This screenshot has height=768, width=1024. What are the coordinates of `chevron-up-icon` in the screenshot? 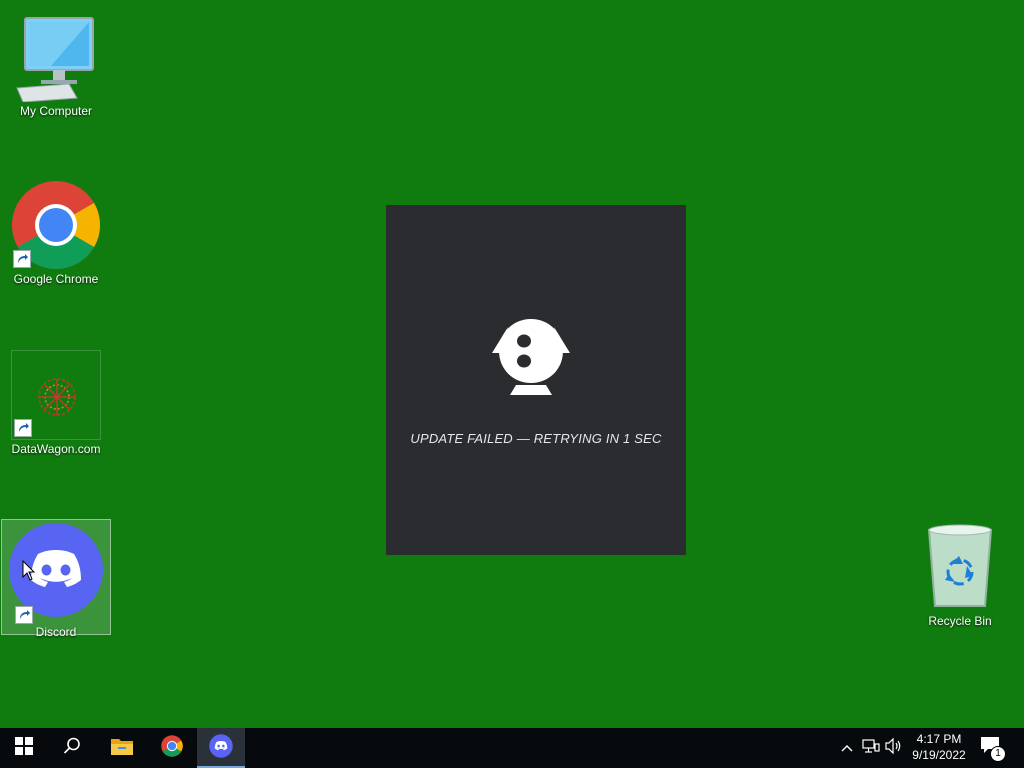 It's located at (847, 748).